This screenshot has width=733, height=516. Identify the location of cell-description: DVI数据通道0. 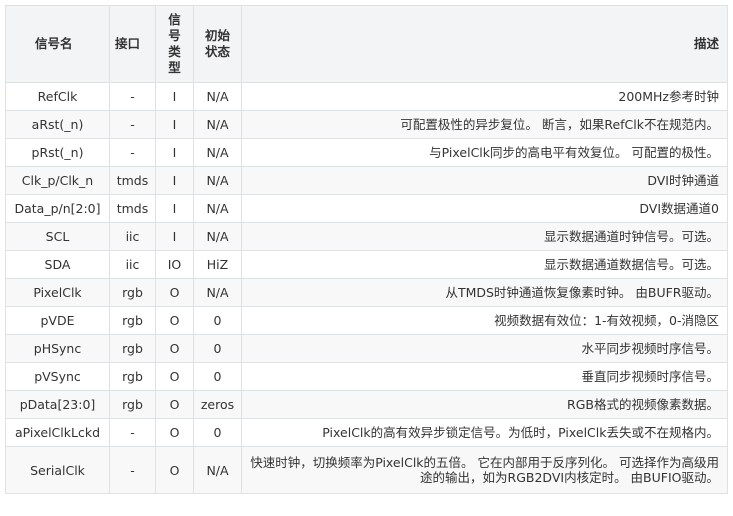
(484, 208).